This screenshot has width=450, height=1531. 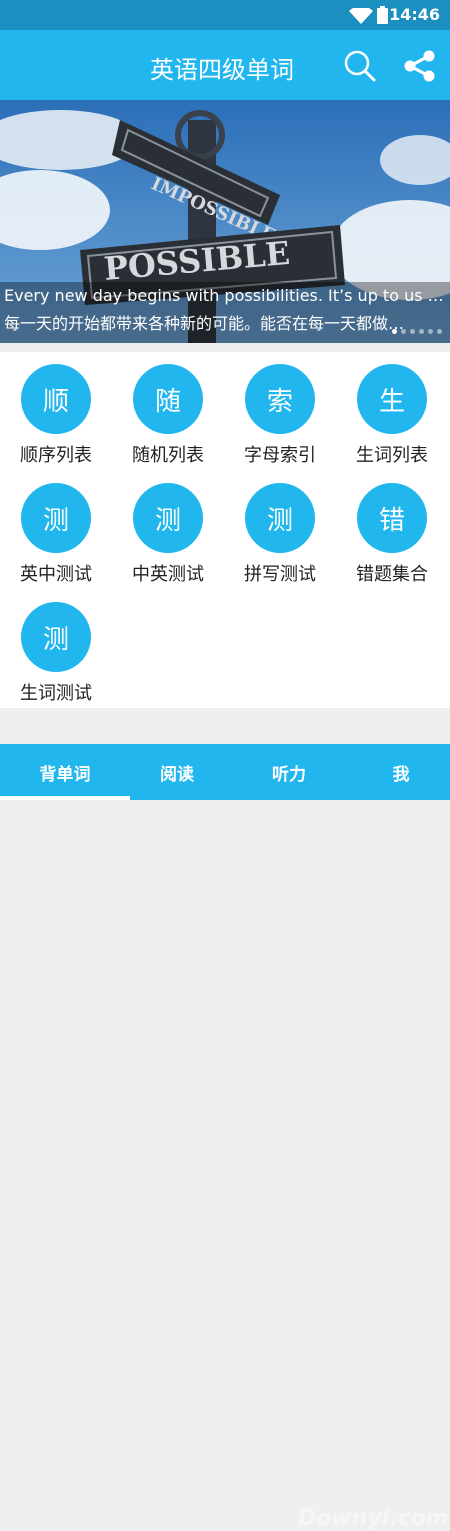 I want to click on menu-item-label: 随机列表, so click(x=168, y=455).